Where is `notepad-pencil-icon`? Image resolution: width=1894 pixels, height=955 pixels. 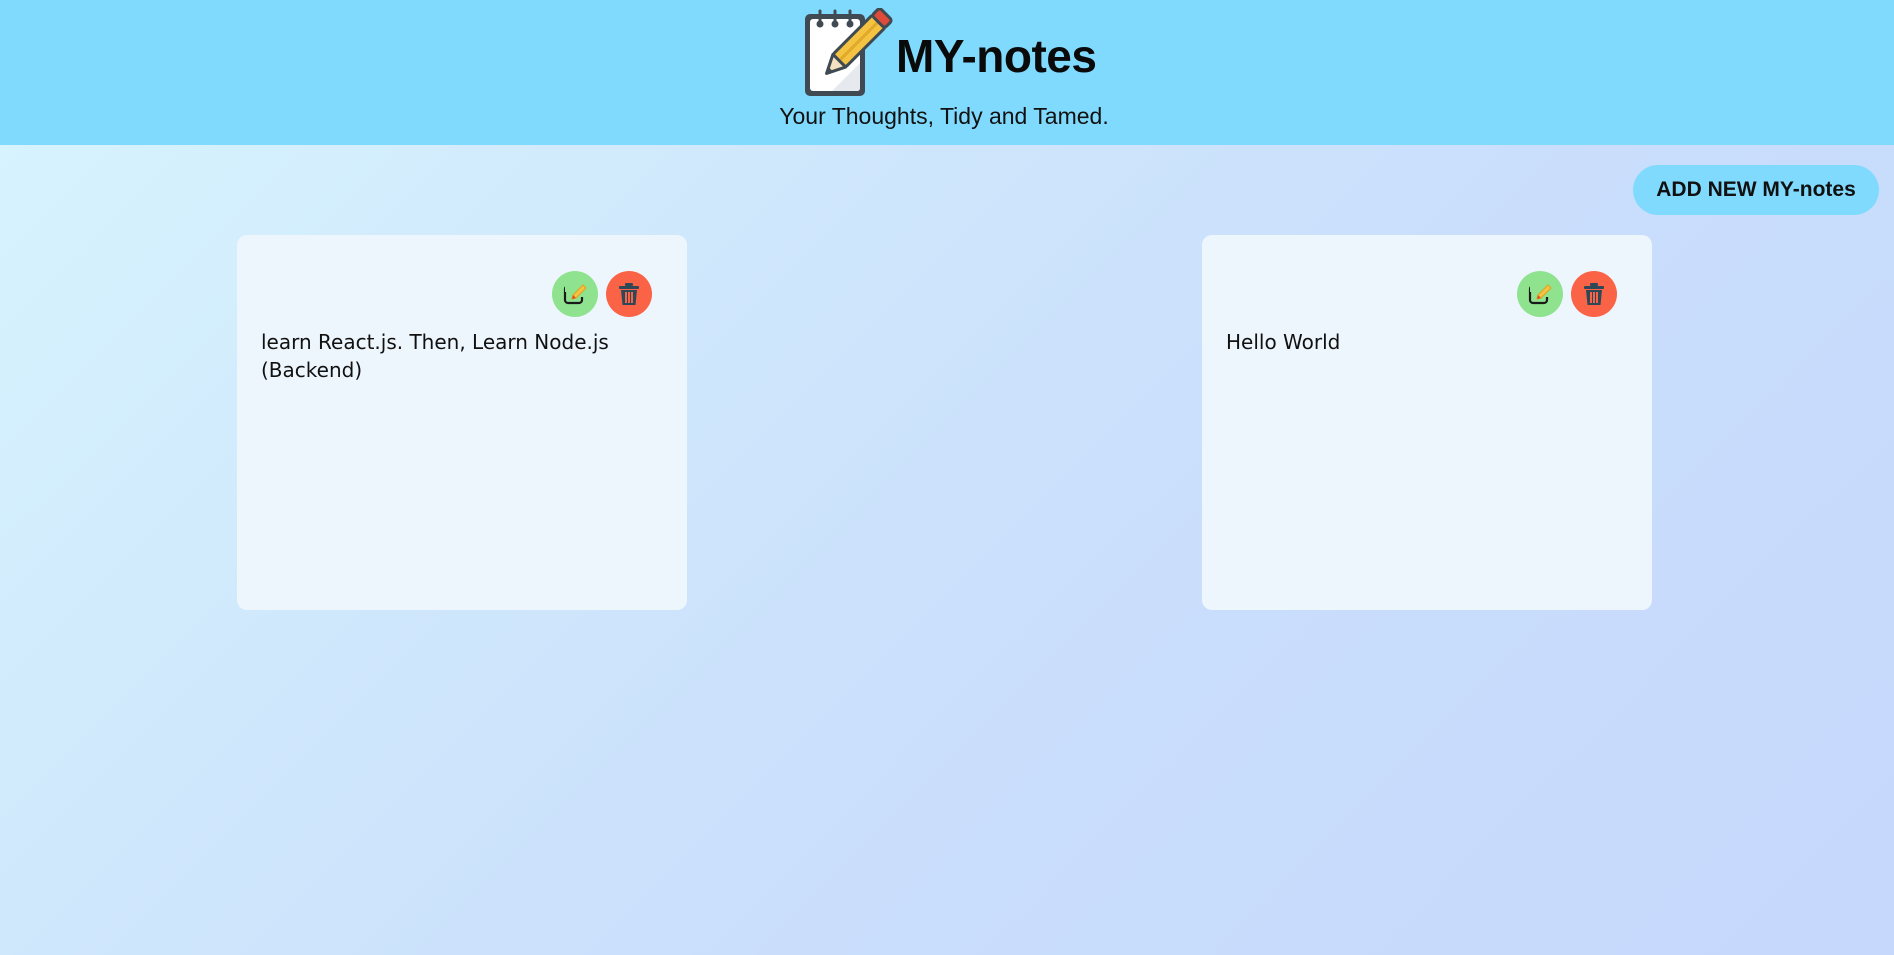 notepad-pencil-icon is located at coordinates (849, 52).